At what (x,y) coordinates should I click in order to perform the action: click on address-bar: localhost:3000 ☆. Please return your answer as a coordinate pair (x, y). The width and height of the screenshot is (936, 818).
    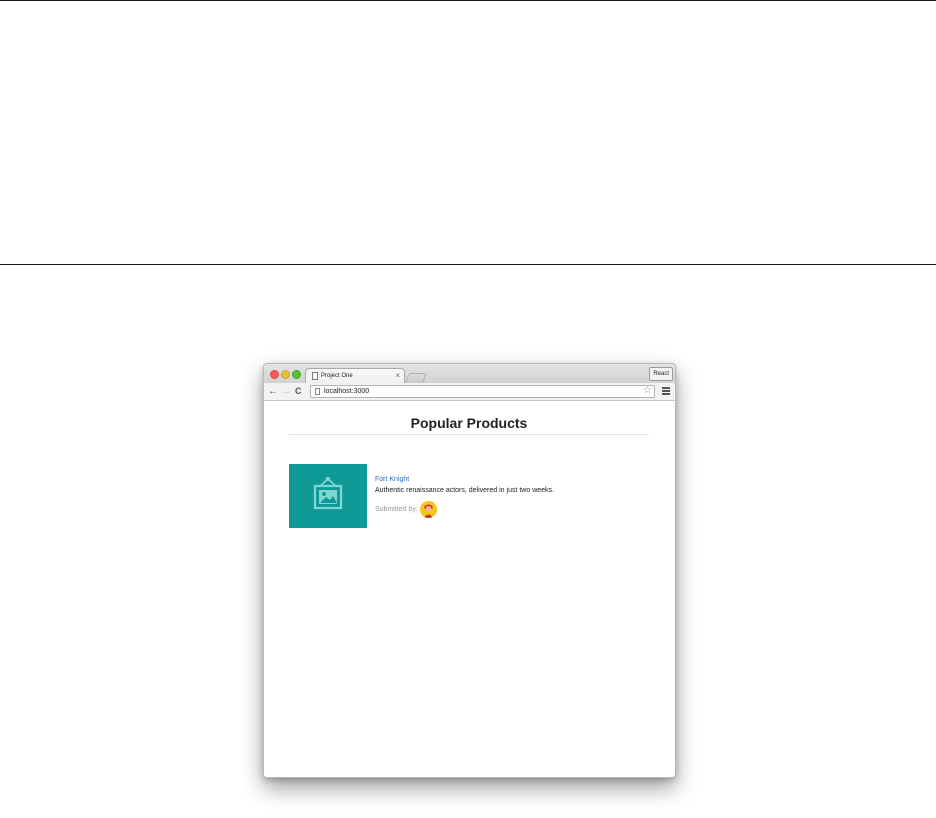
    Looking at the image, I should click on (482, 391).